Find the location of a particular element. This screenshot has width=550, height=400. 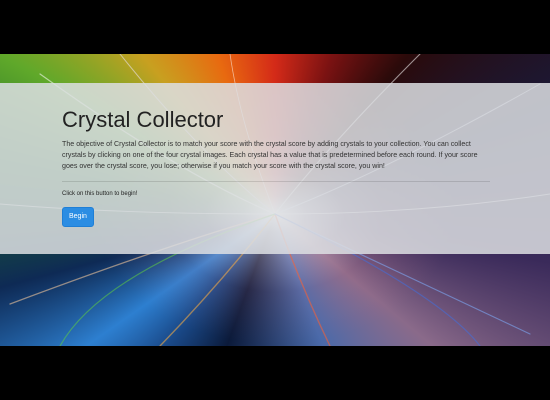

divider is located at coordinates (276, 181).